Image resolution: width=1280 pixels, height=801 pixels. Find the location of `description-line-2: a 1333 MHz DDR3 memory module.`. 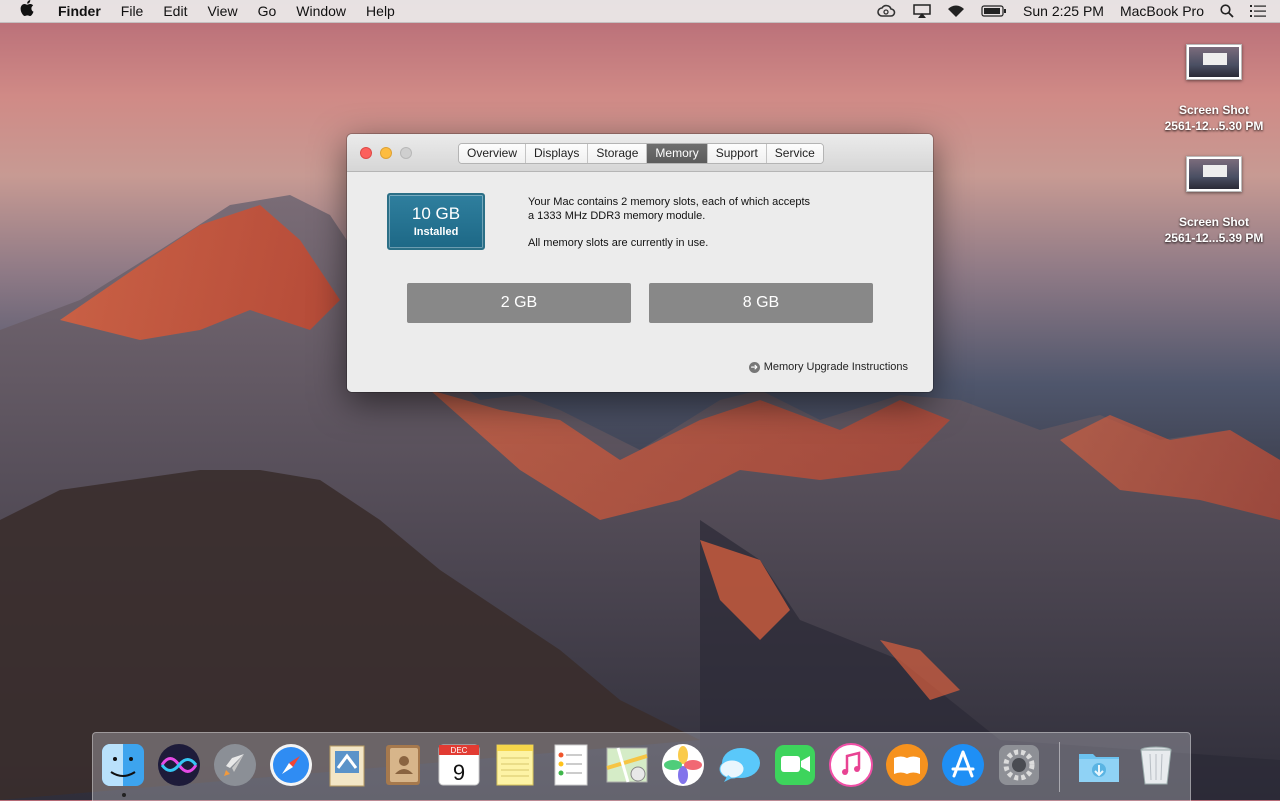

description-line-2: a 1333 MHz DDR3 memory module. is located at coordinates (617, 216).